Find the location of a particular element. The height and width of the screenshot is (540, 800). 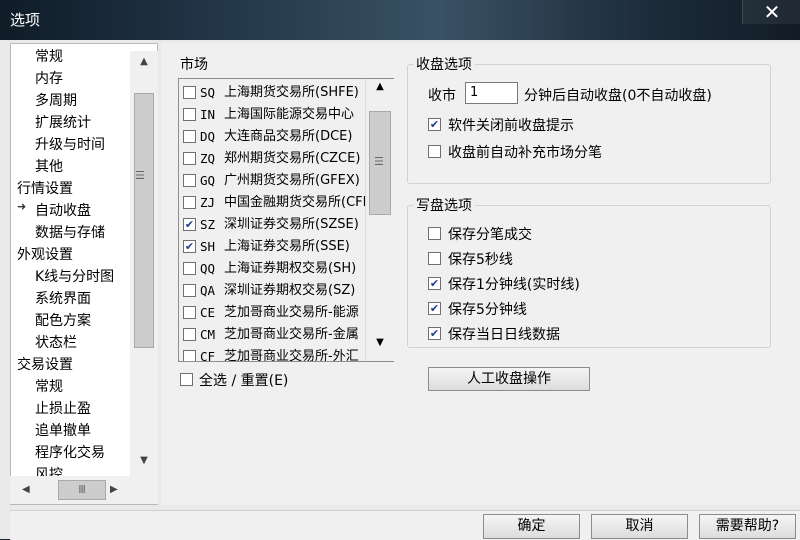

supplement-ticks-label: 收盘前自动补充市场分笔 is located at coordinates (525, 153).